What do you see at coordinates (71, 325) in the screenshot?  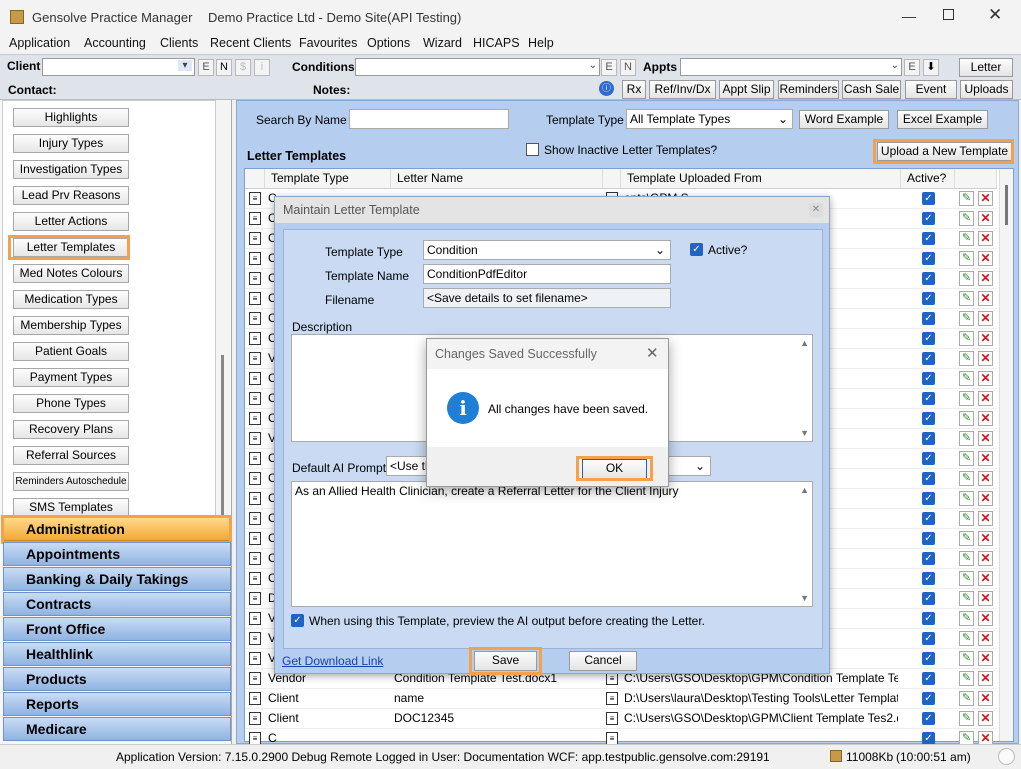 I see `membership-types-button: Membership Types` at bounding box center [71, 325].